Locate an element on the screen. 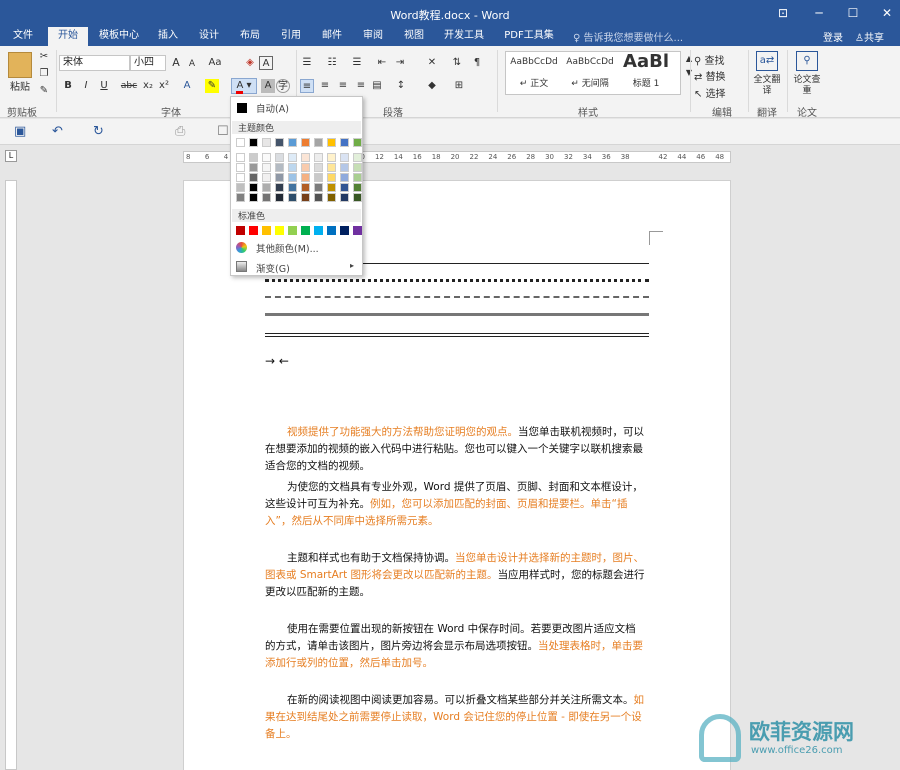 The height and width of the screenshot is (770, 900). redo-icon: ↻ is located at coordinates (98, 131).